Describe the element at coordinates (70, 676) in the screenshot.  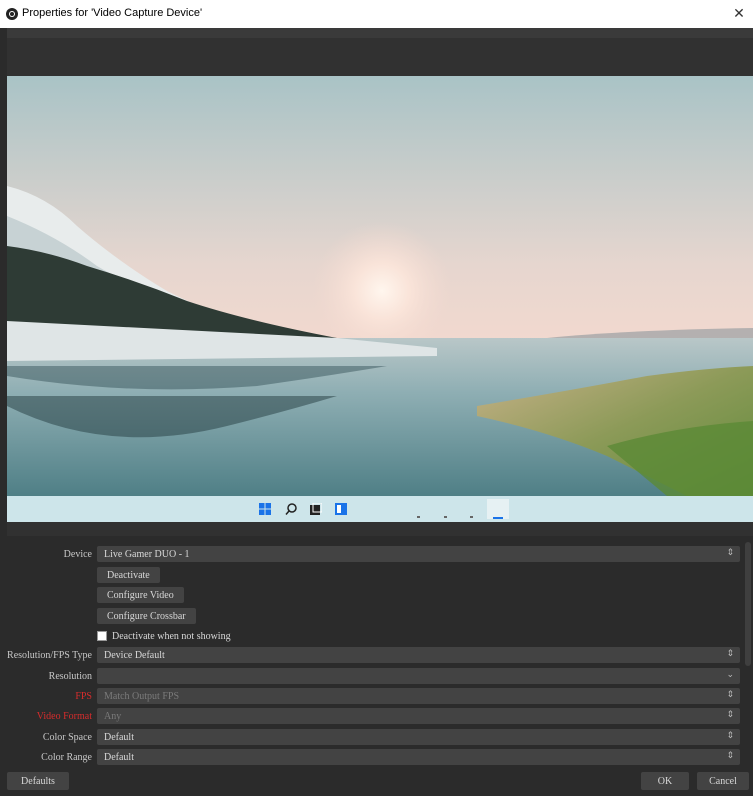
I see `resolution-label: Resolution` at that location.